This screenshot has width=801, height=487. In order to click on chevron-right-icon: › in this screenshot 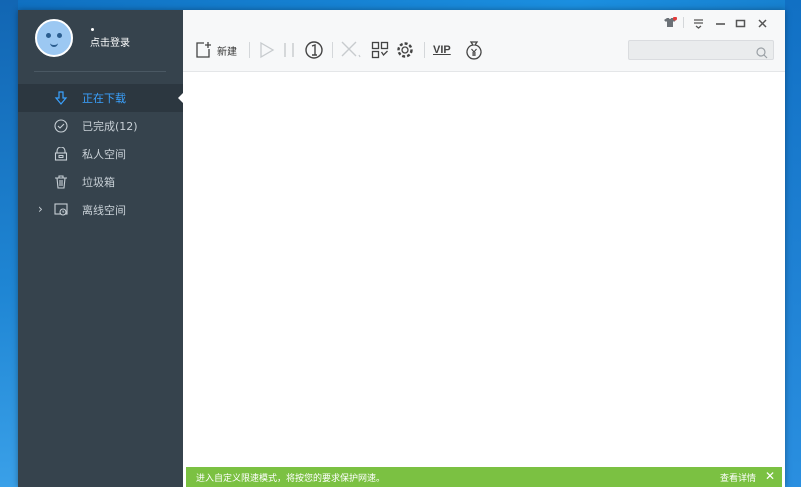, I will do `click(40, 209)`.